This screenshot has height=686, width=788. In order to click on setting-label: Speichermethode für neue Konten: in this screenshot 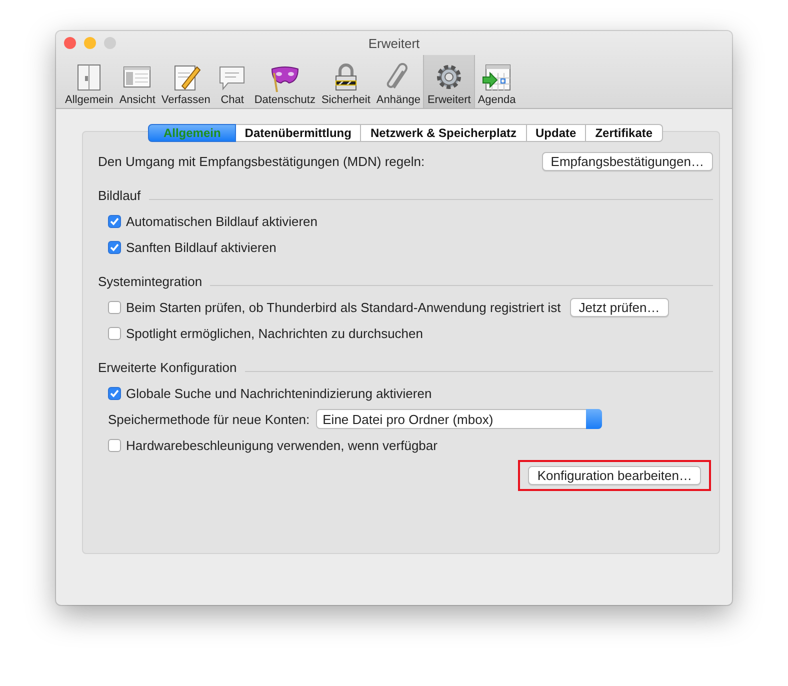, I will do `click(209, 419)`.